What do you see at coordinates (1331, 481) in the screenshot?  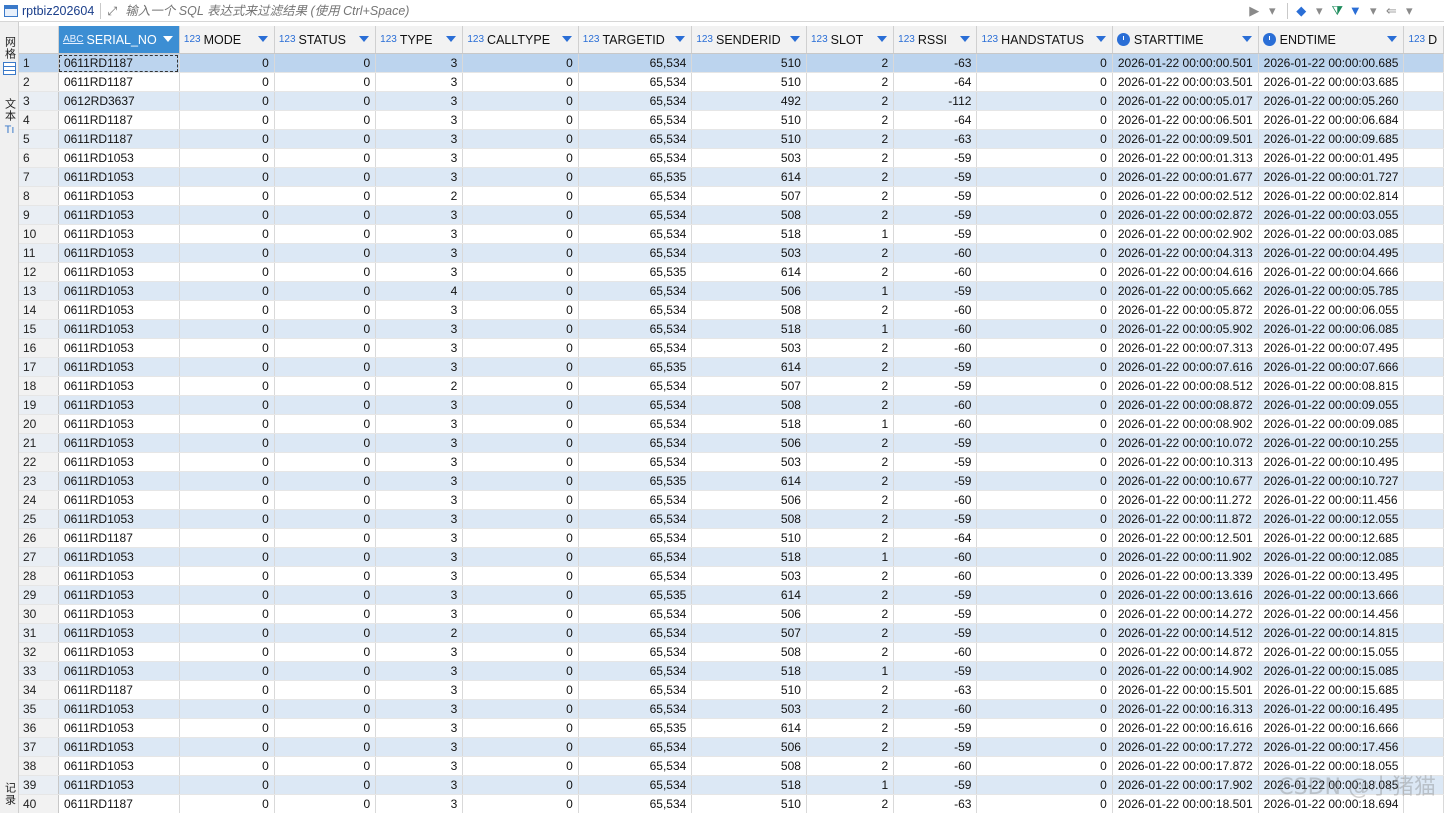 I see `cell-endtime: 2026-01-22 00:00:10.727` at bounding box center [1331, 481].